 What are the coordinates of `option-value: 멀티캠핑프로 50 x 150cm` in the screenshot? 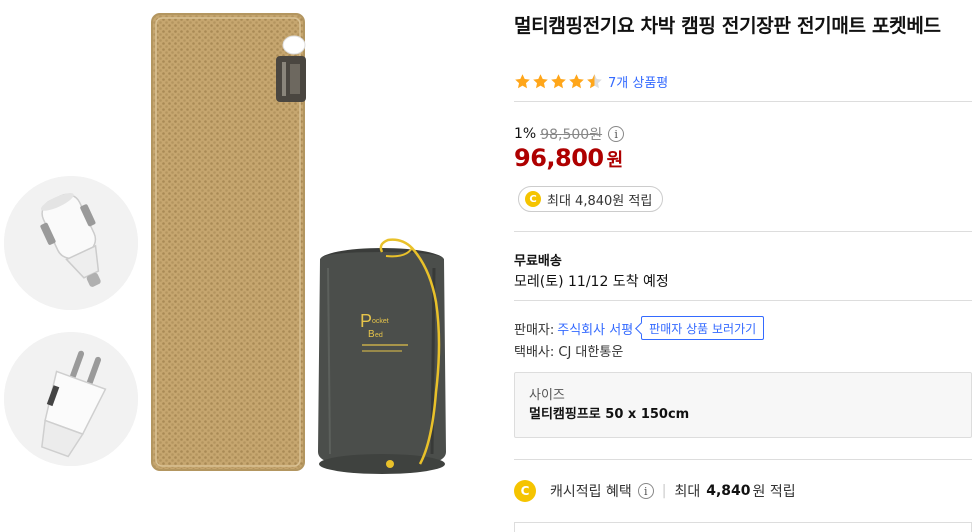 It's located at (609, 414).